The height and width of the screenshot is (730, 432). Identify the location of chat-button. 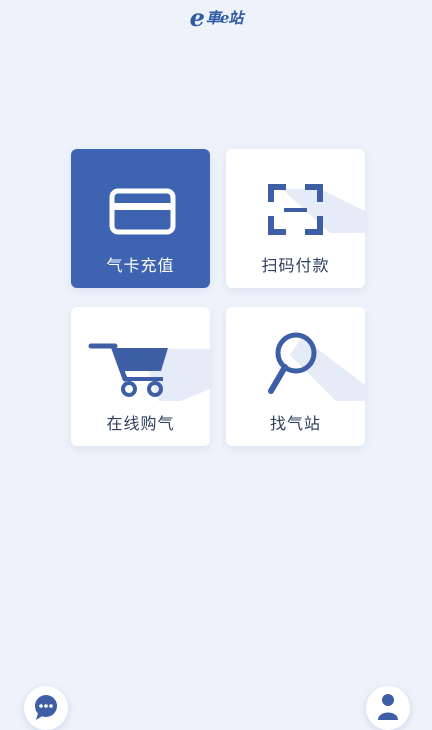
(46, 708).